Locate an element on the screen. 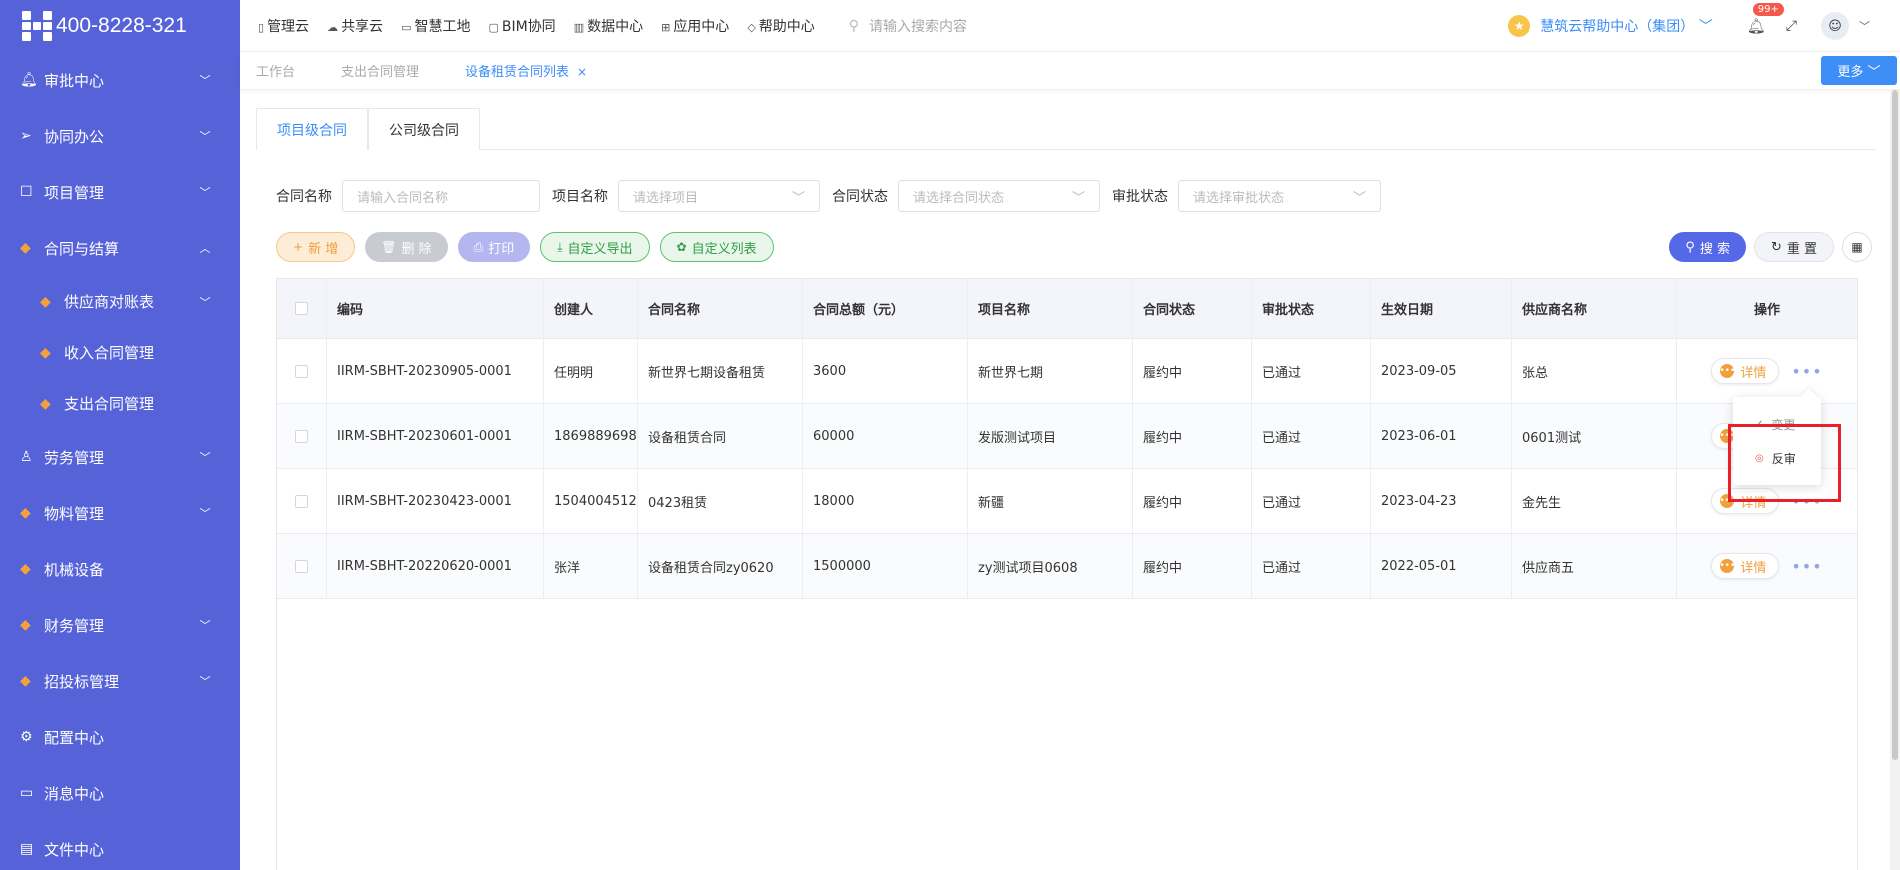 This screenshot has width=1900, height=870. search-placeholder: 请输入搜索内容 is located at coordinates (918, 26).